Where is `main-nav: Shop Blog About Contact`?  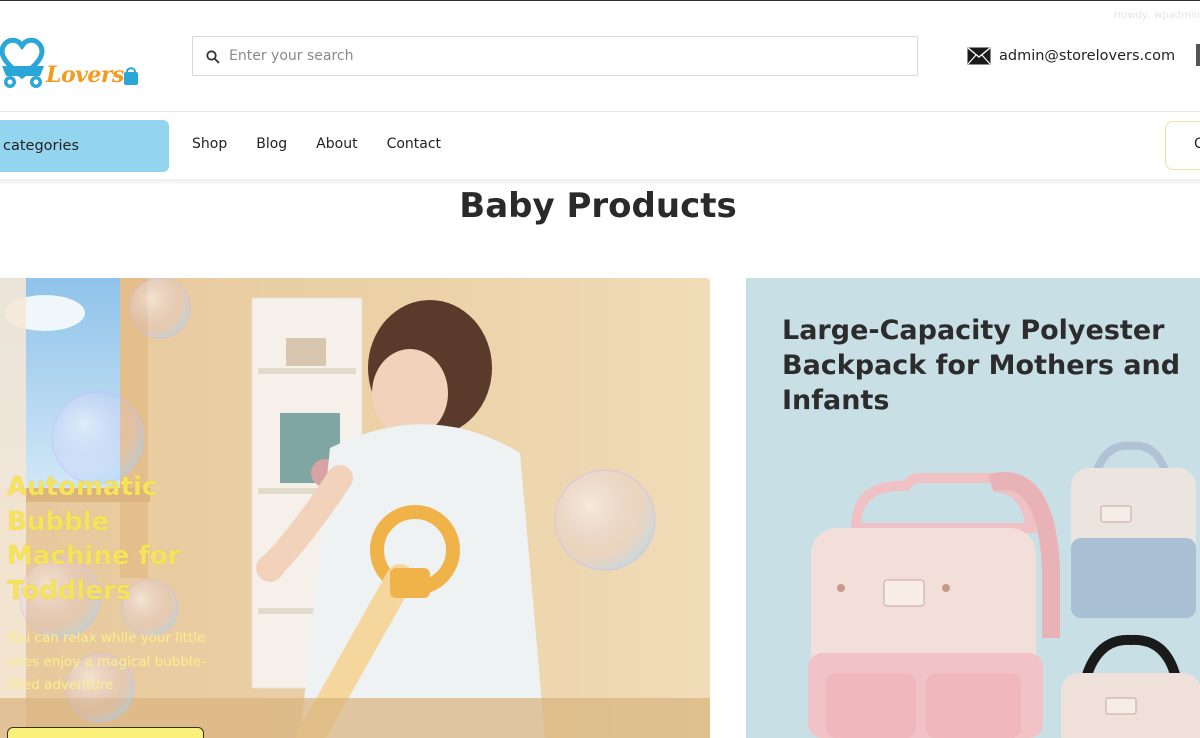 main-nav: Shop Blog About Contact is located at coordinates (331, 144).